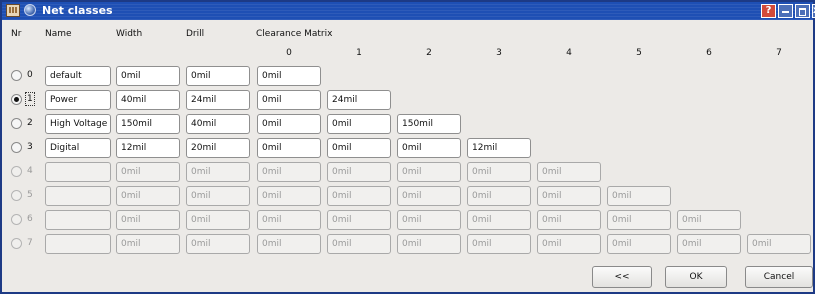  What do you see at coordinates (30, 171) in the screenshot?
I see `row-number: 4` at bounding box center [30, 171].